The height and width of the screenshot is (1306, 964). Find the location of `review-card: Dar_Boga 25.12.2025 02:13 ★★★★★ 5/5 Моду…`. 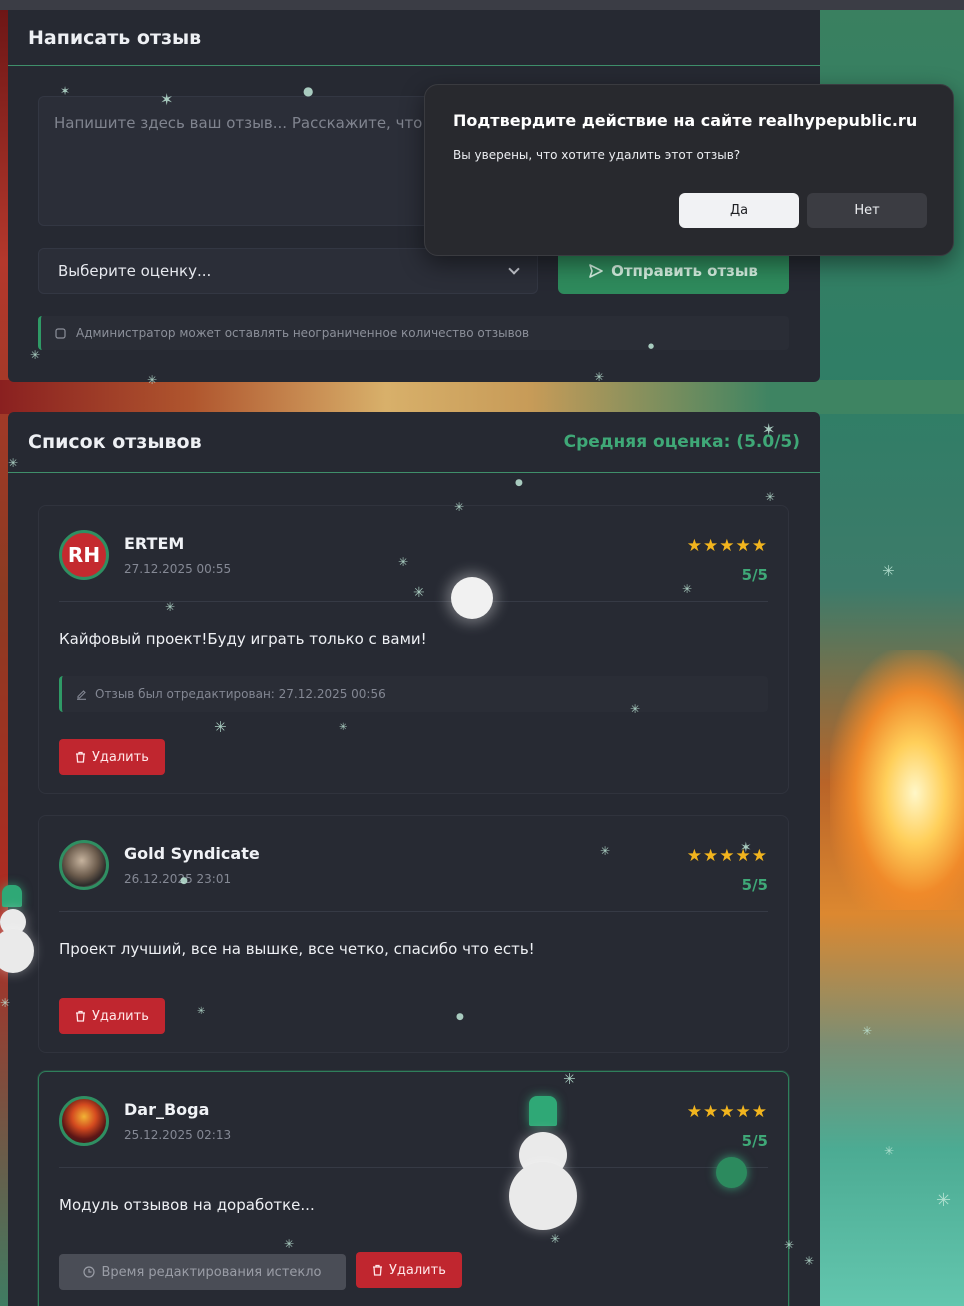

review-card: Dar_Boga 25.12.2025 02:13 ★★★★★ 5/5 Моду… is located at coordinates (413, 1188).